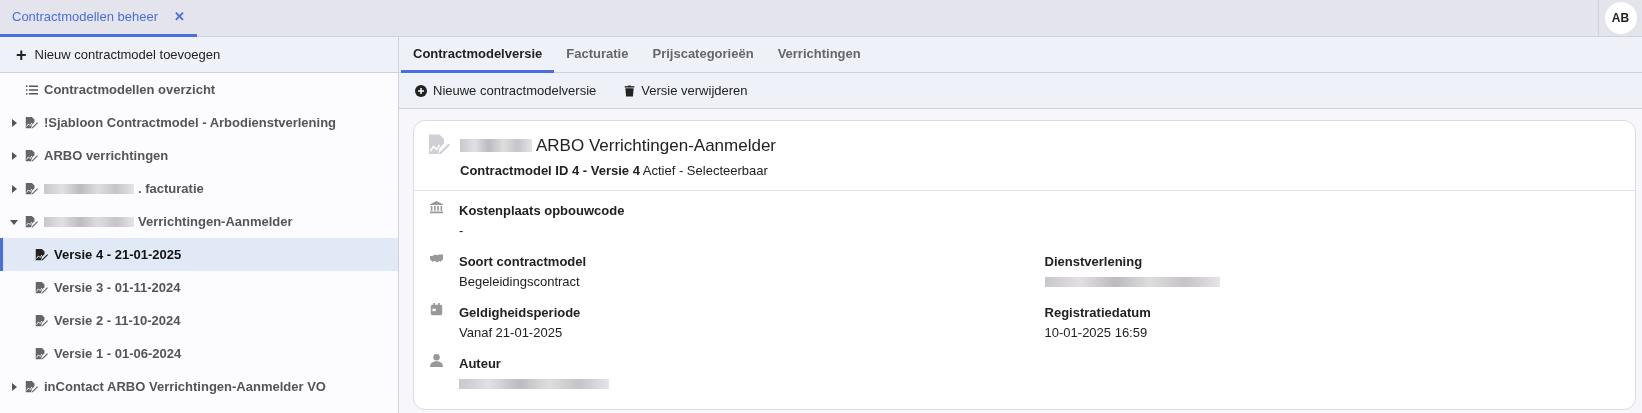  Describe the element at coordinates (436, 207) in the screenshot. I see `bank-icon` at that location.